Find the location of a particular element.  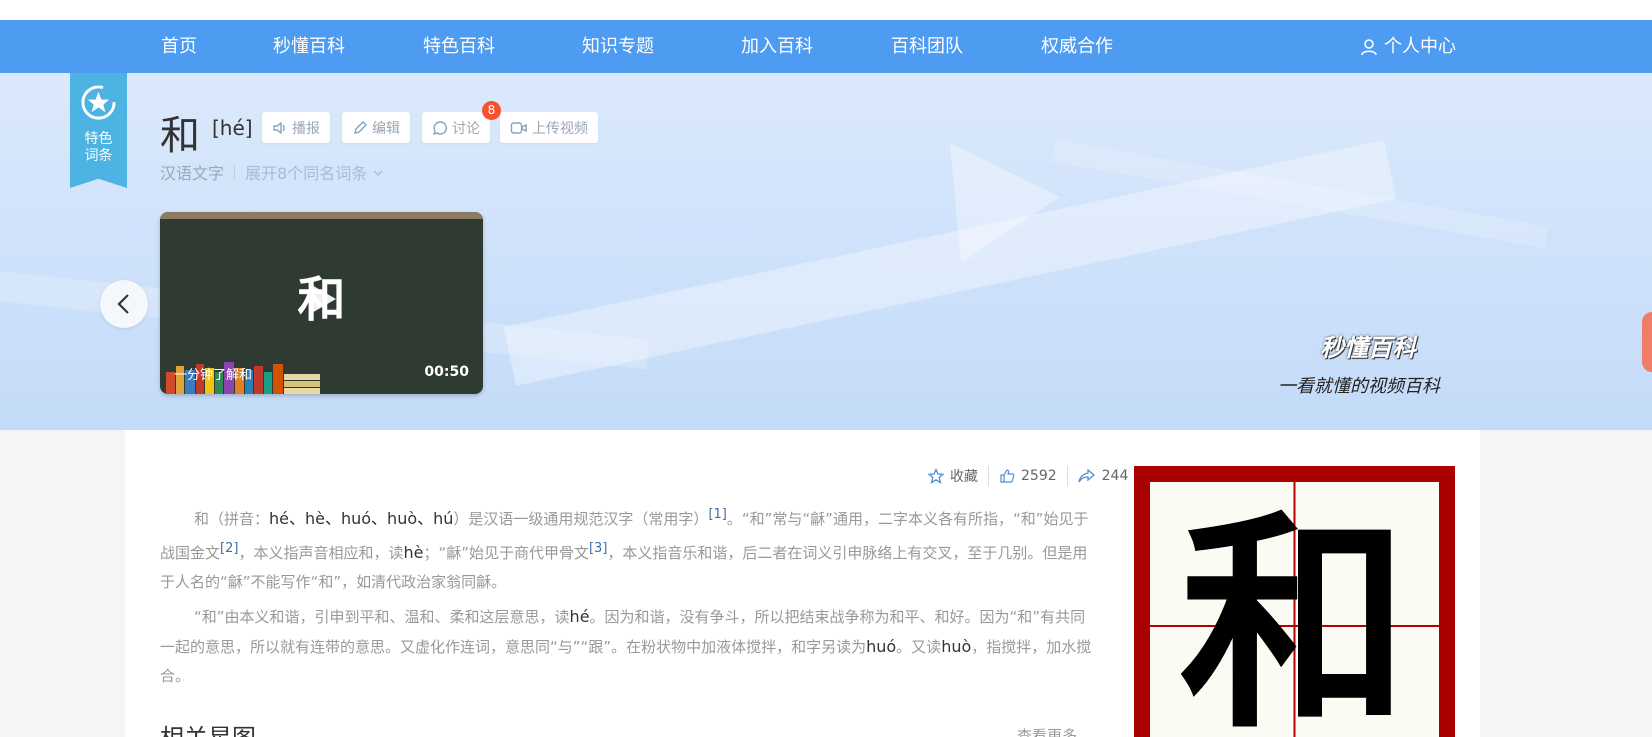

top-nav: 首页 秒懂百科 特色百科 知识专题 加入百科 百科团队 权威合作 个人中心 is located at coordinates (826, 46).